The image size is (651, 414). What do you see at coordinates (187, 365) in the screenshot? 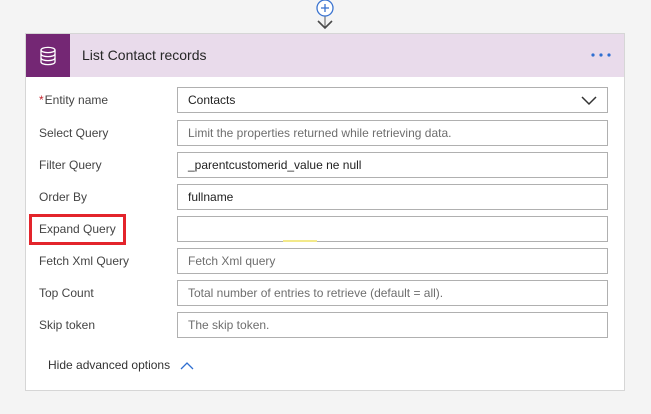
I see `chevron-up-icon` at bounding box center [187, 365].